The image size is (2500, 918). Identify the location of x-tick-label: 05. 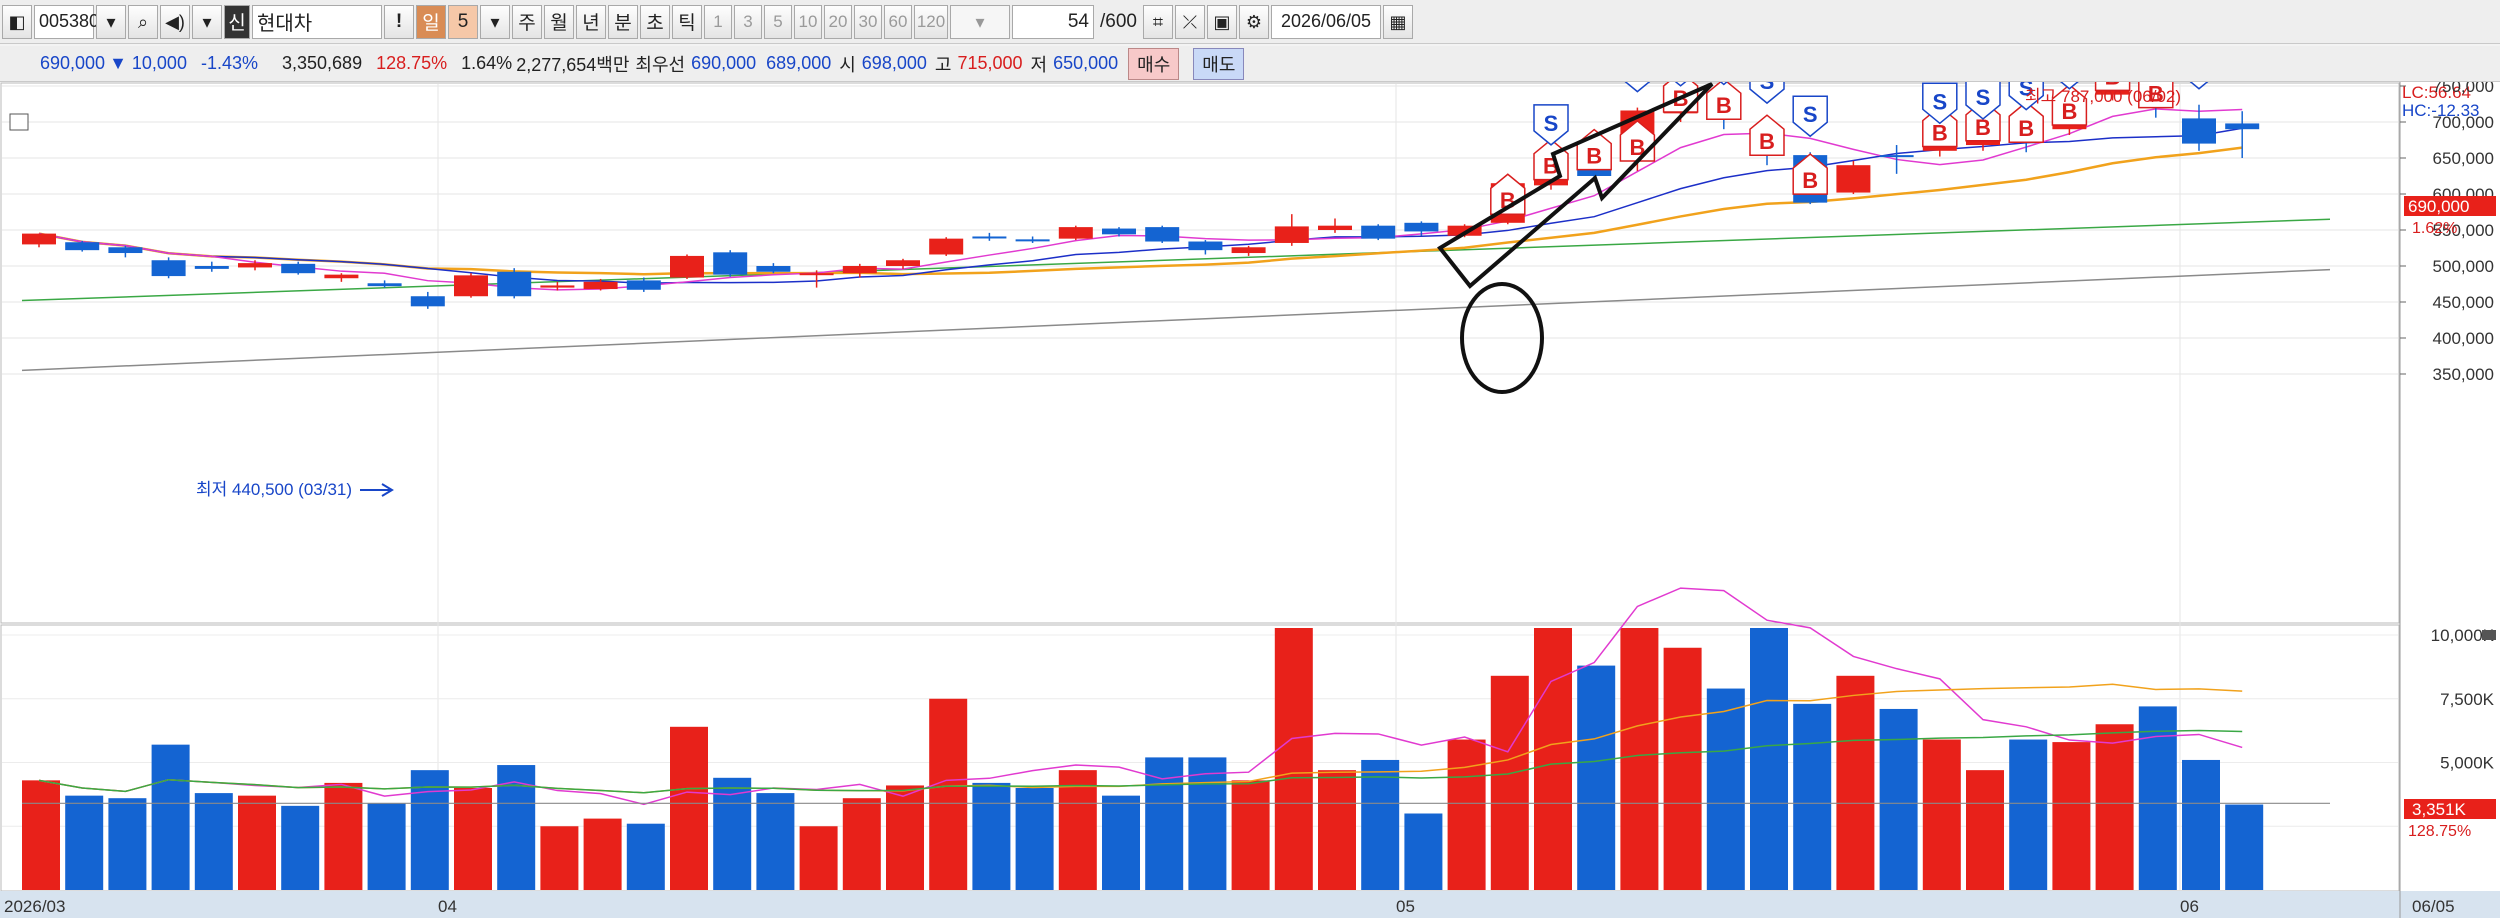
(1405, 906).